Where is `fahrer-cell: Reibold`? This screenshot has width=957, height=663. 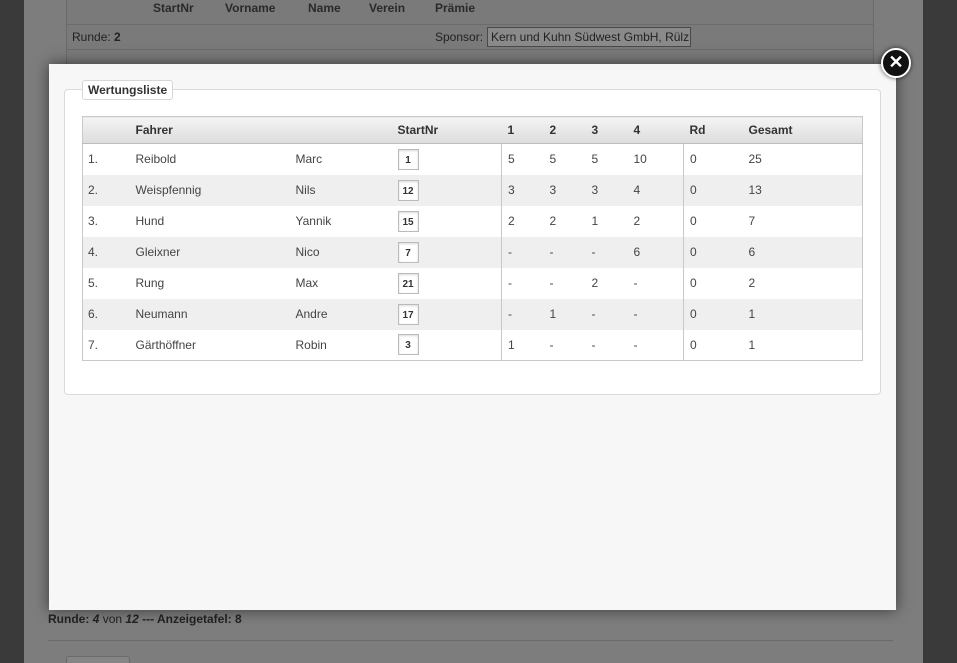
fahrer-cell: Reibold is located at coordinates (215, 159).